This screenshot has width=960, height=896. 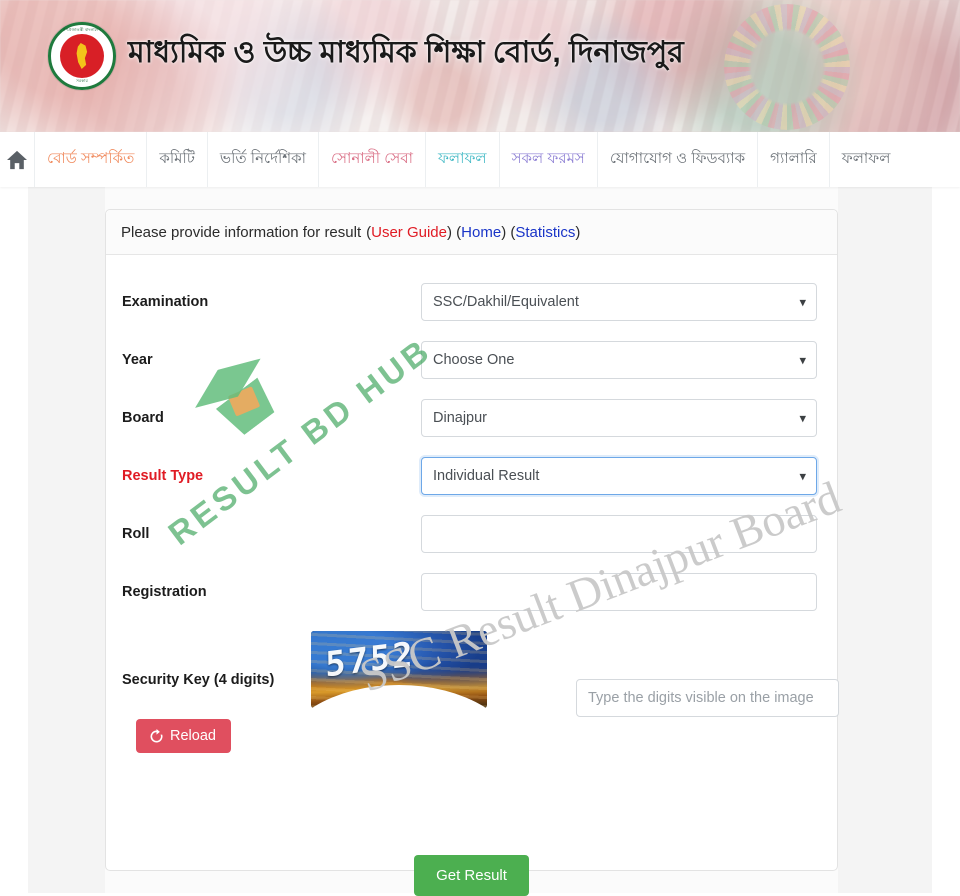 I want to click on logo-ring: গণপ্রজাতন্ত্রী বাংলাদেশ সরকার, so click(x=82, y=56).